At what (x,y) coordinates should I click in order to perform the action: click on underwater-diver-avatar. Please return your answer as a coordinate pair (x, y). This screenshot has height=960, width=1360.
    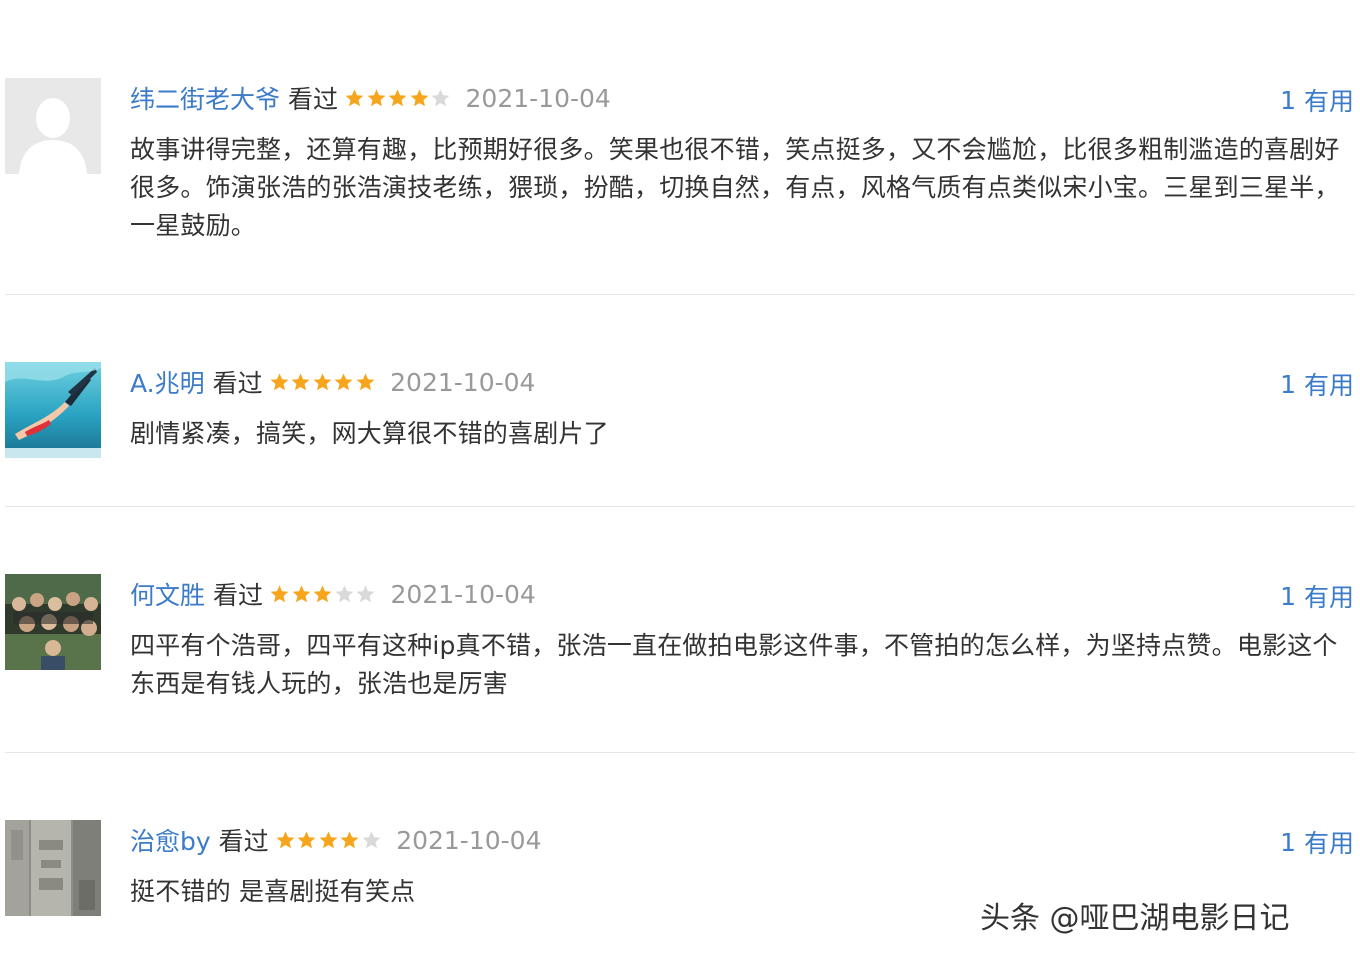
    Looking at the image, I should click on (53, 410).